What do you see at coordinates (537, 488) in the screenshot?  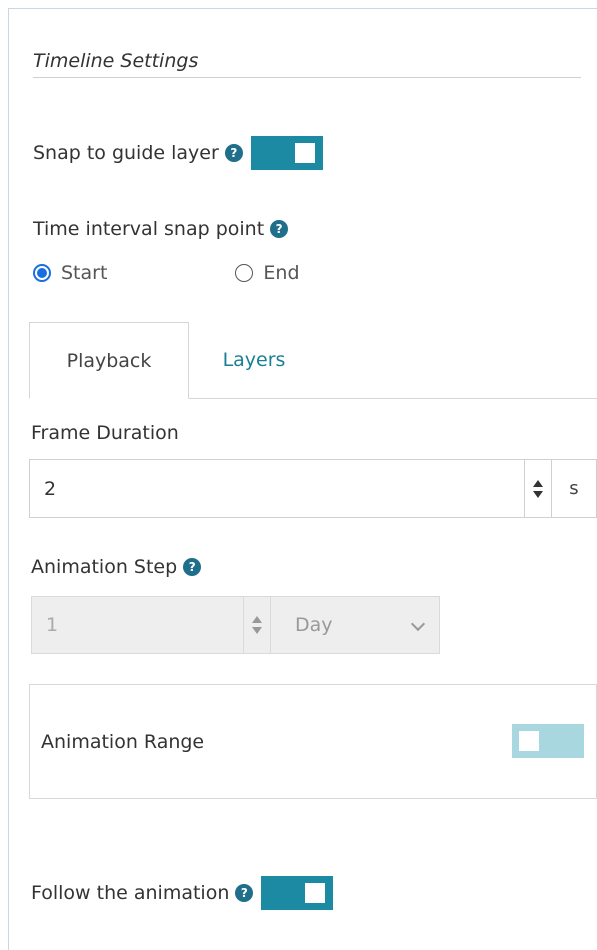 I see `frame-duration-stepper` at bounding box center [537, 488].